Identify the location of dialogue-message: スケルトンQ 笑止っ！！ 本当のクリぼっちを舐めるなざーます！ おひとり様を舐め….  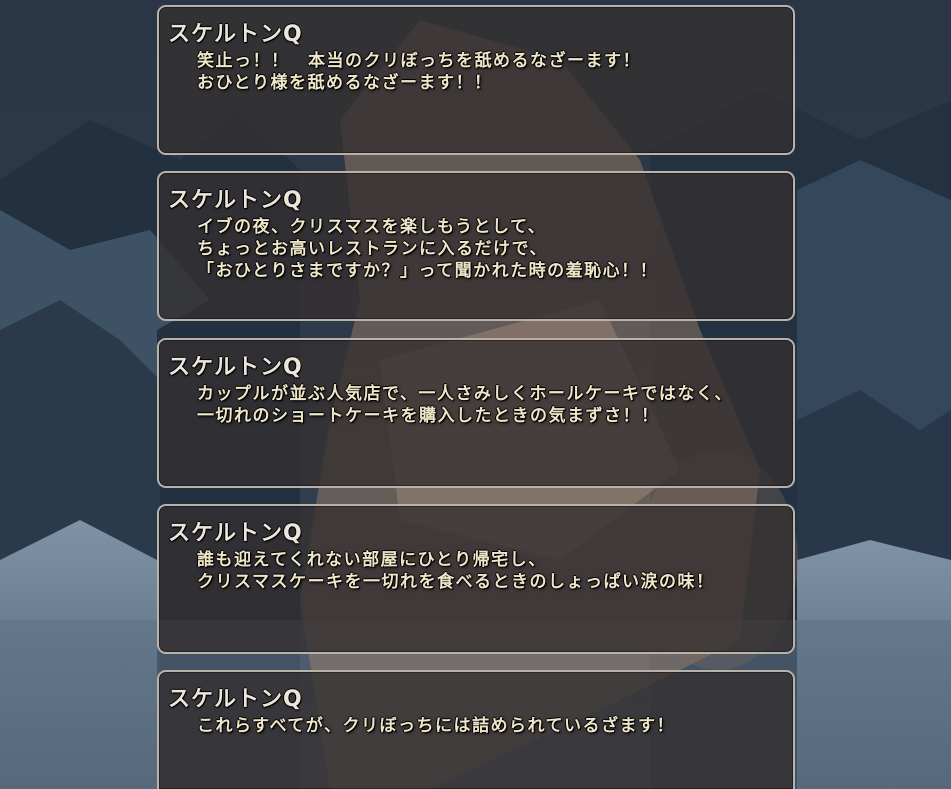
(476, 80).